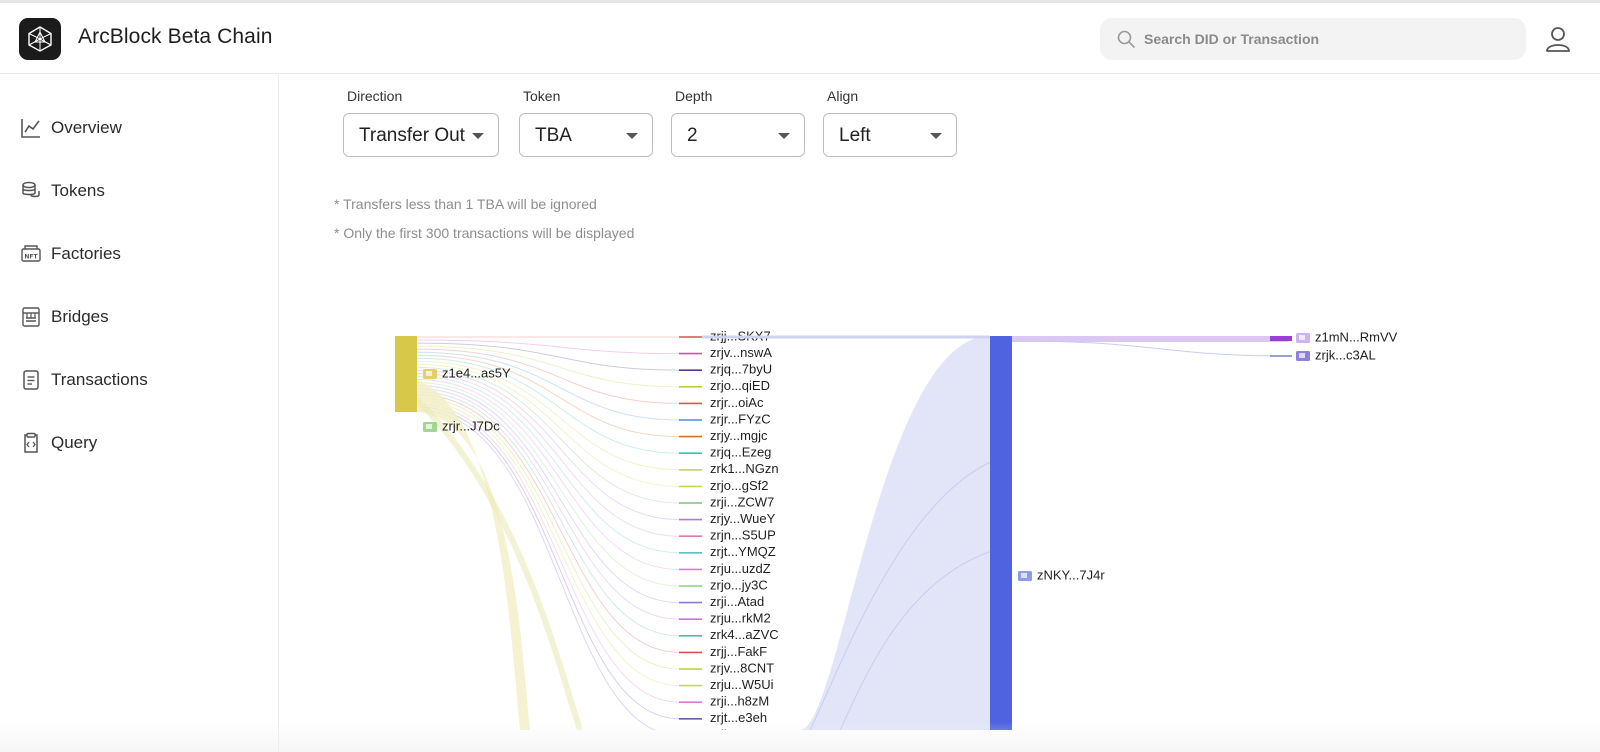 Image resolution: width=1600 pixels, height=752 pixels. Describe the element at coordinates (744, 468) in the screenshot. I see `intermediate-node-label: zrk1...NGzn` at that location.